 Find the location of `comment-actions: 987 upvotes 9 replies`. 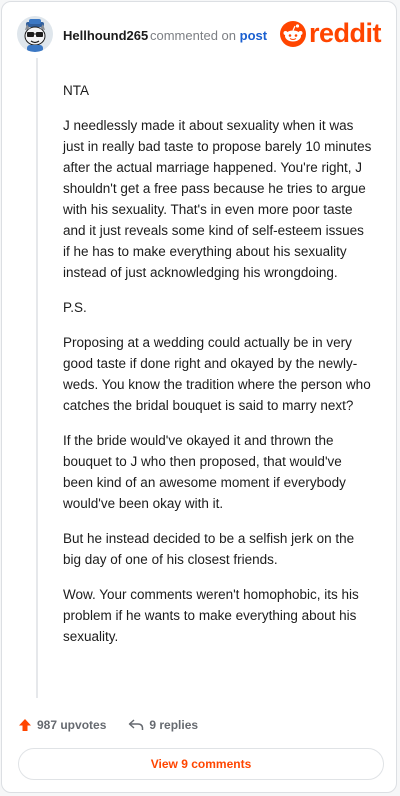

comment-actions: 987 upvotes 9 replies is located at coordinates (119, 725).